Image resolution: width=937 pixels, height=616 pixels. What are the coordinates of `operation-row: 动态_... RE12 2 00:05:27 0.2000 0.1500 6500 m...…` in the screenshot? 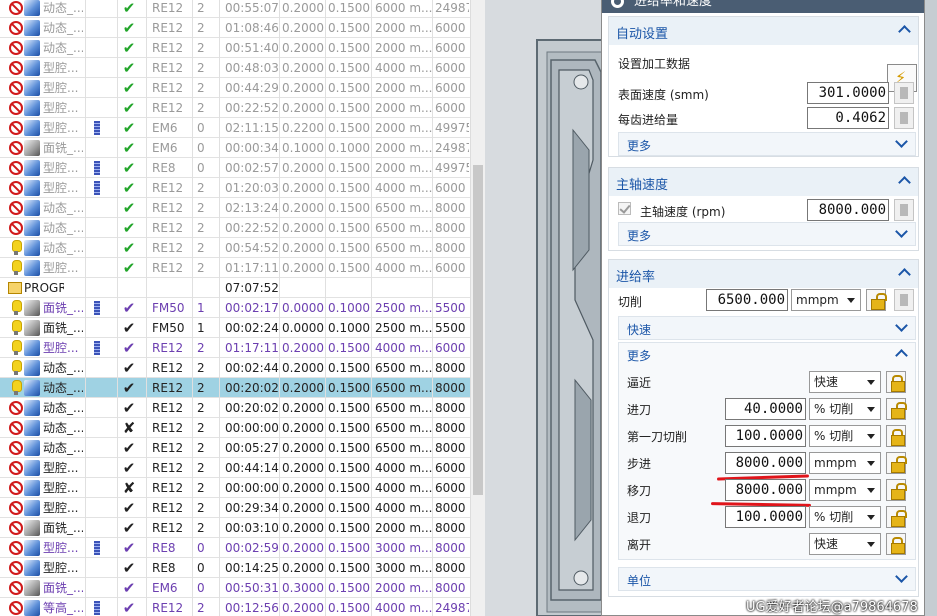 It's located at (235, 448).